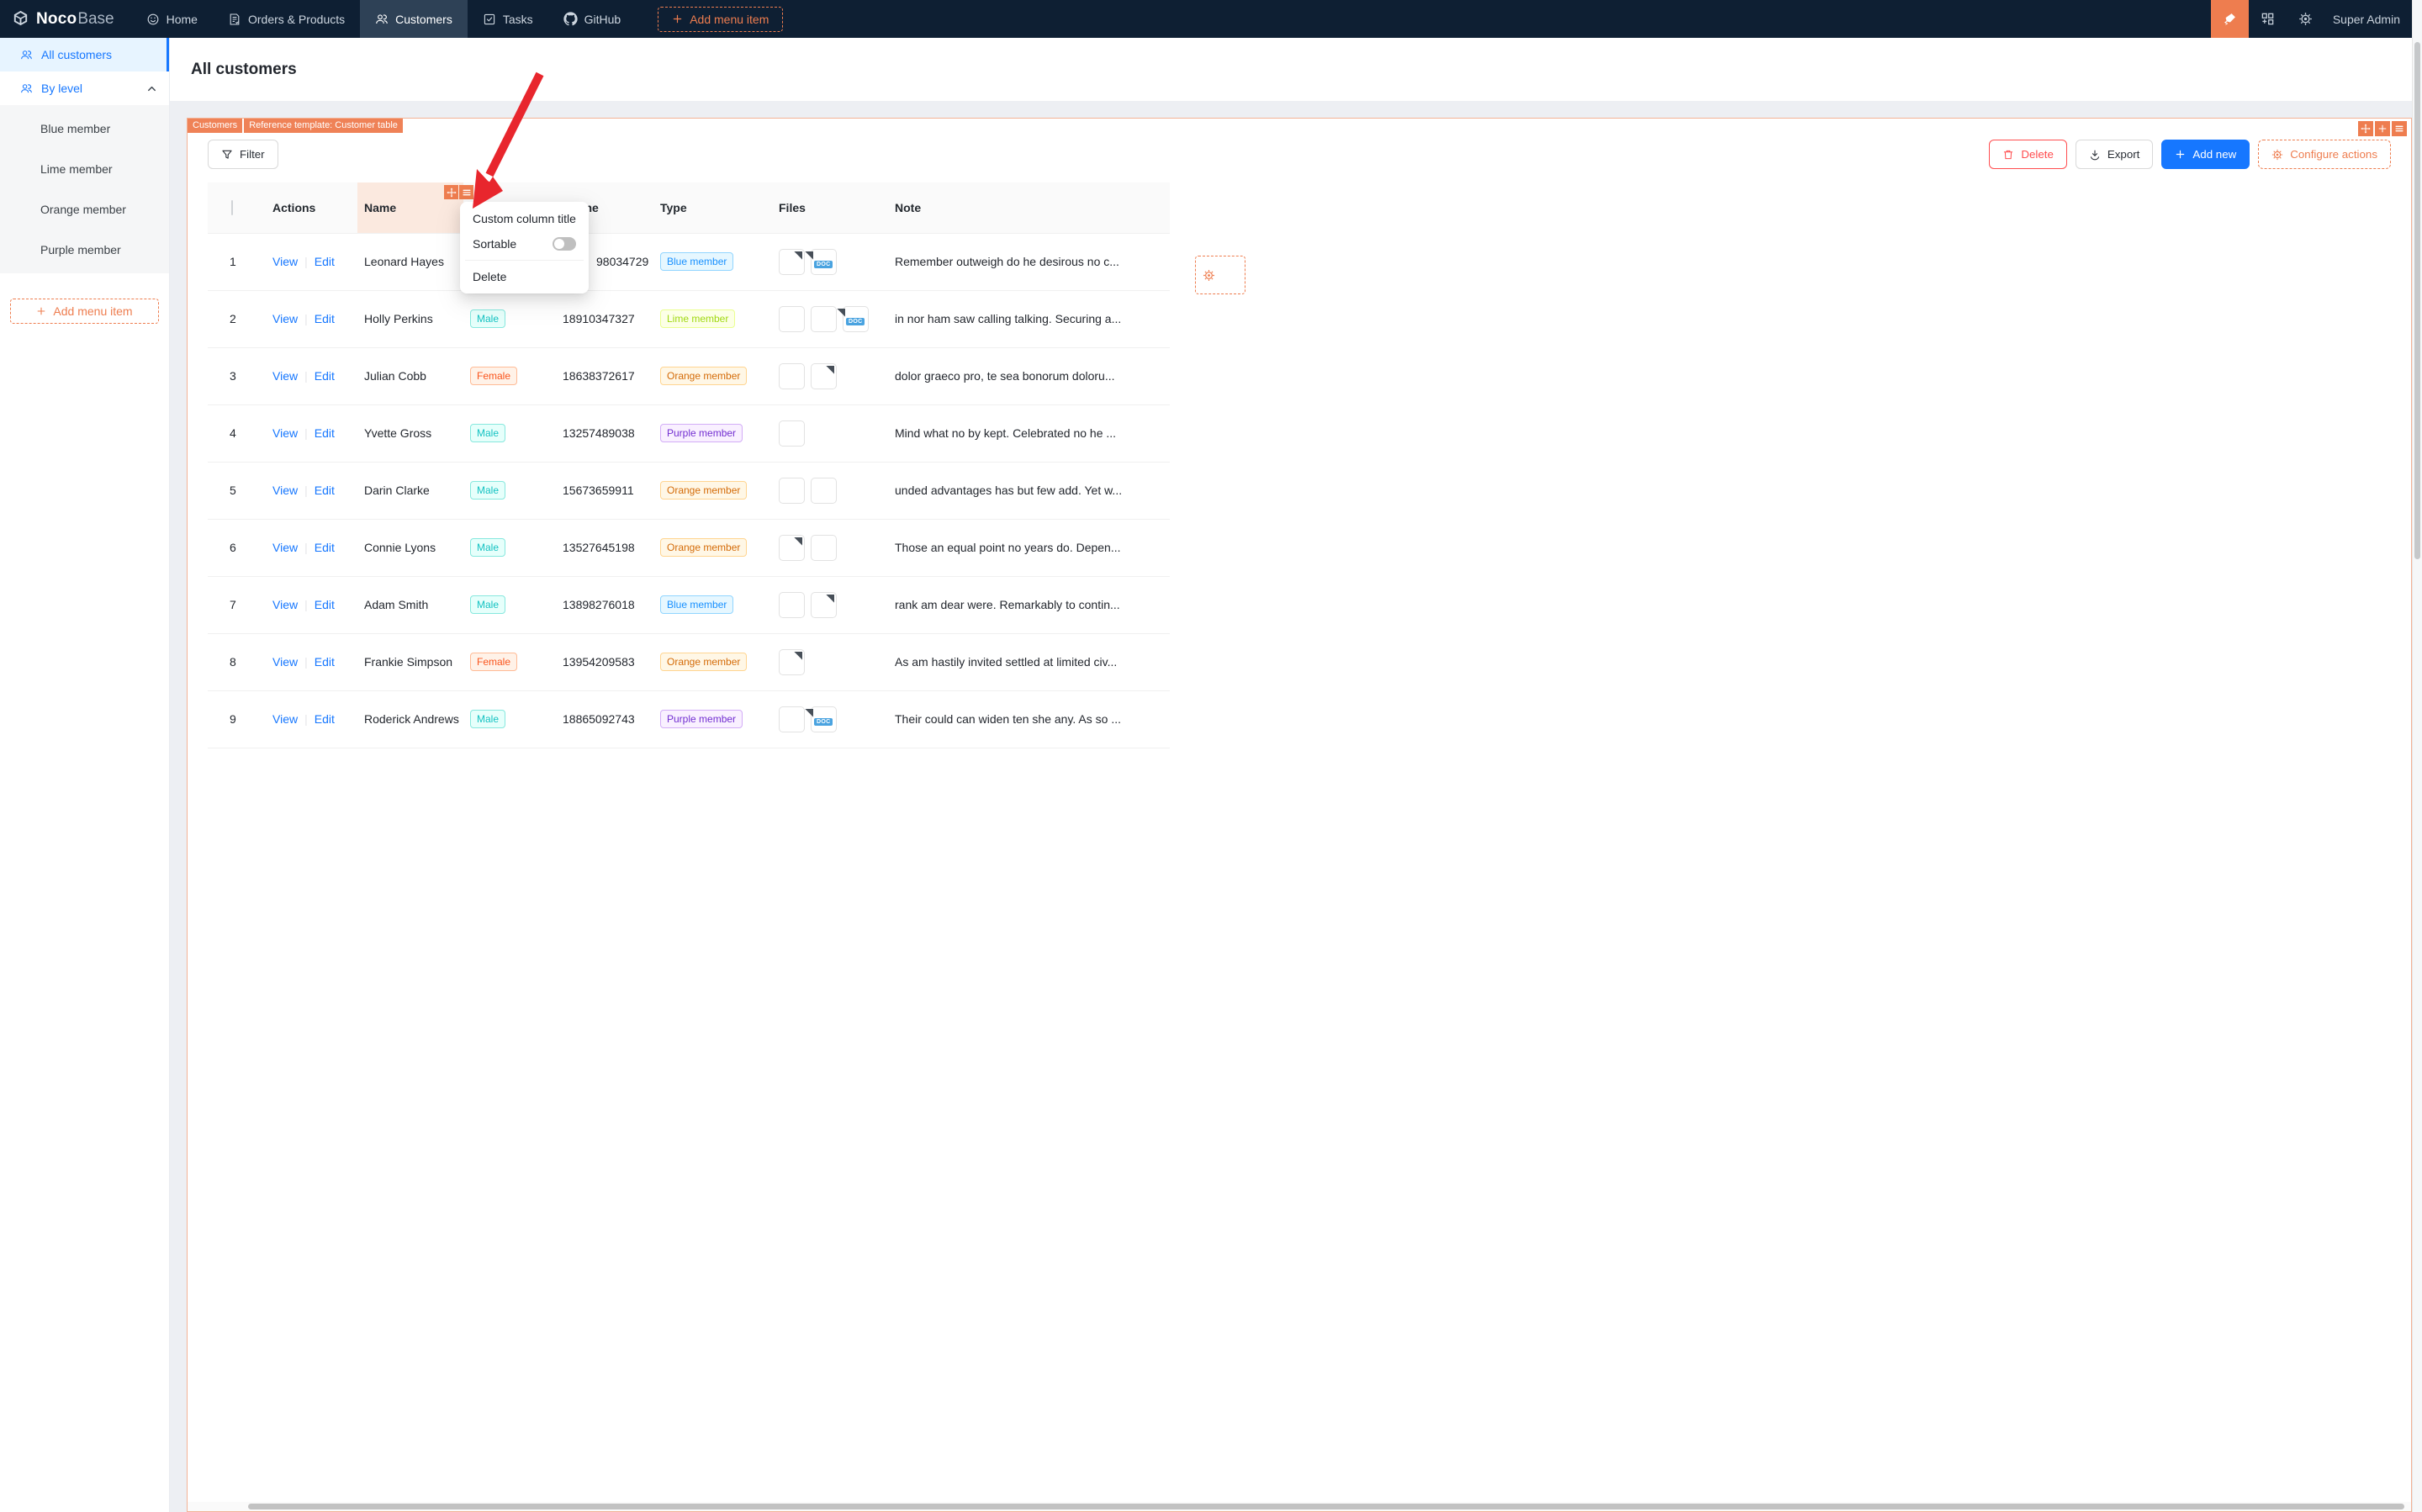 This screenshot has height=1512, width=2422. What do you see at coordinates (509, 719) in the screenshot?
I see `gender-cell: Male` at bounding box center [509, 719].